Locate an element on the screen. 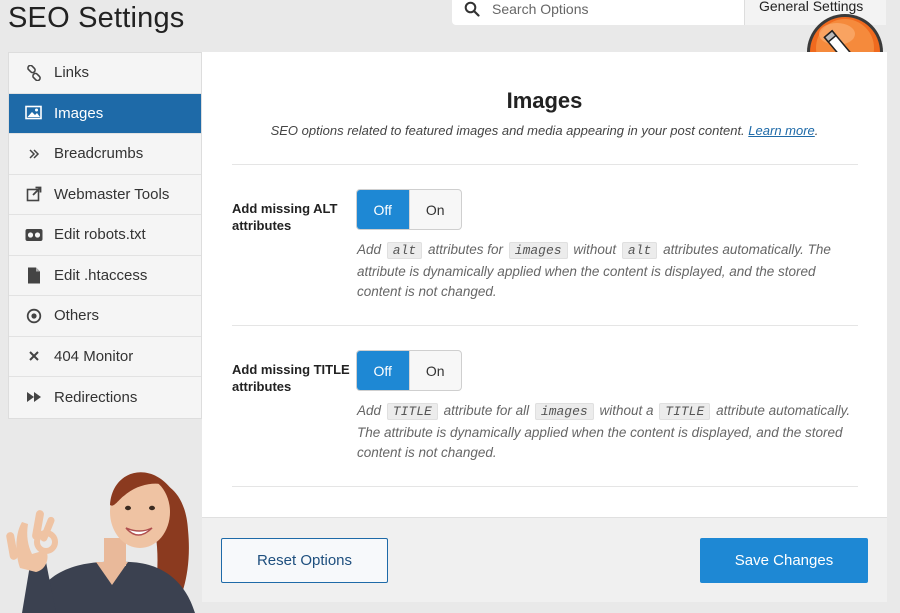 The width and height of the screenshot is (900, 613). sidebar-item-webmaster-tools: Webmaster Tools is located at coordinates (105, 194).